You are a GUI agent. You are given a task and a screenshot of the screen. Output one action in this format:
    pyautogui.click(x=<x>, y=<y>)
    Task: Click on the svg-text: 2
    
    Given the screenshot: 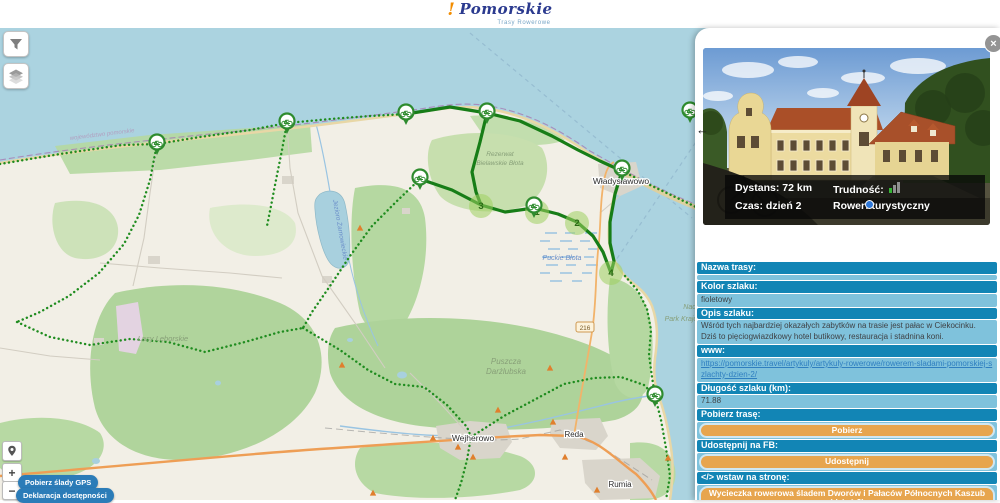 What is the action you would take?
    pyautogui.click(x=576, y=223)
    